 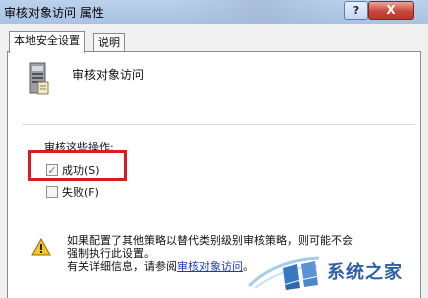 I want to click on watermark-logo-icon, so click(x=283, y=273).